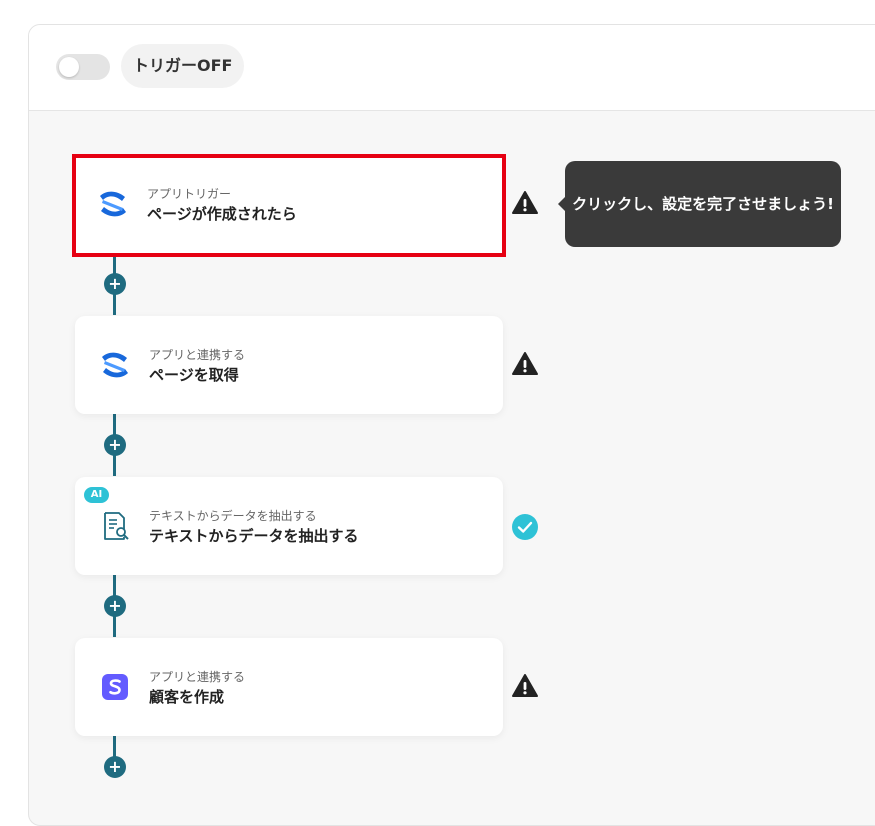 The height and width of the screenshot is (826, 875). I want to click on step-title: ページを取得, so click(194, 375).